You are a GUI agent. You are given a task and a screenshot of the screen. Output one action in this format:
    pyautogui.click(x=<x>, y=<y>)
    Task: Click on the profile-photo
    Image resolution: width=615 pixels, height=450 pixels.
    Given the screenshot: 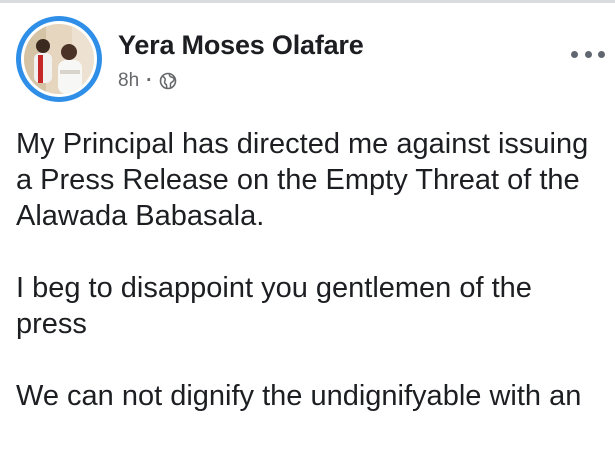 What is the action you would take?
    pyautogui.click(x=59, y=59)
    